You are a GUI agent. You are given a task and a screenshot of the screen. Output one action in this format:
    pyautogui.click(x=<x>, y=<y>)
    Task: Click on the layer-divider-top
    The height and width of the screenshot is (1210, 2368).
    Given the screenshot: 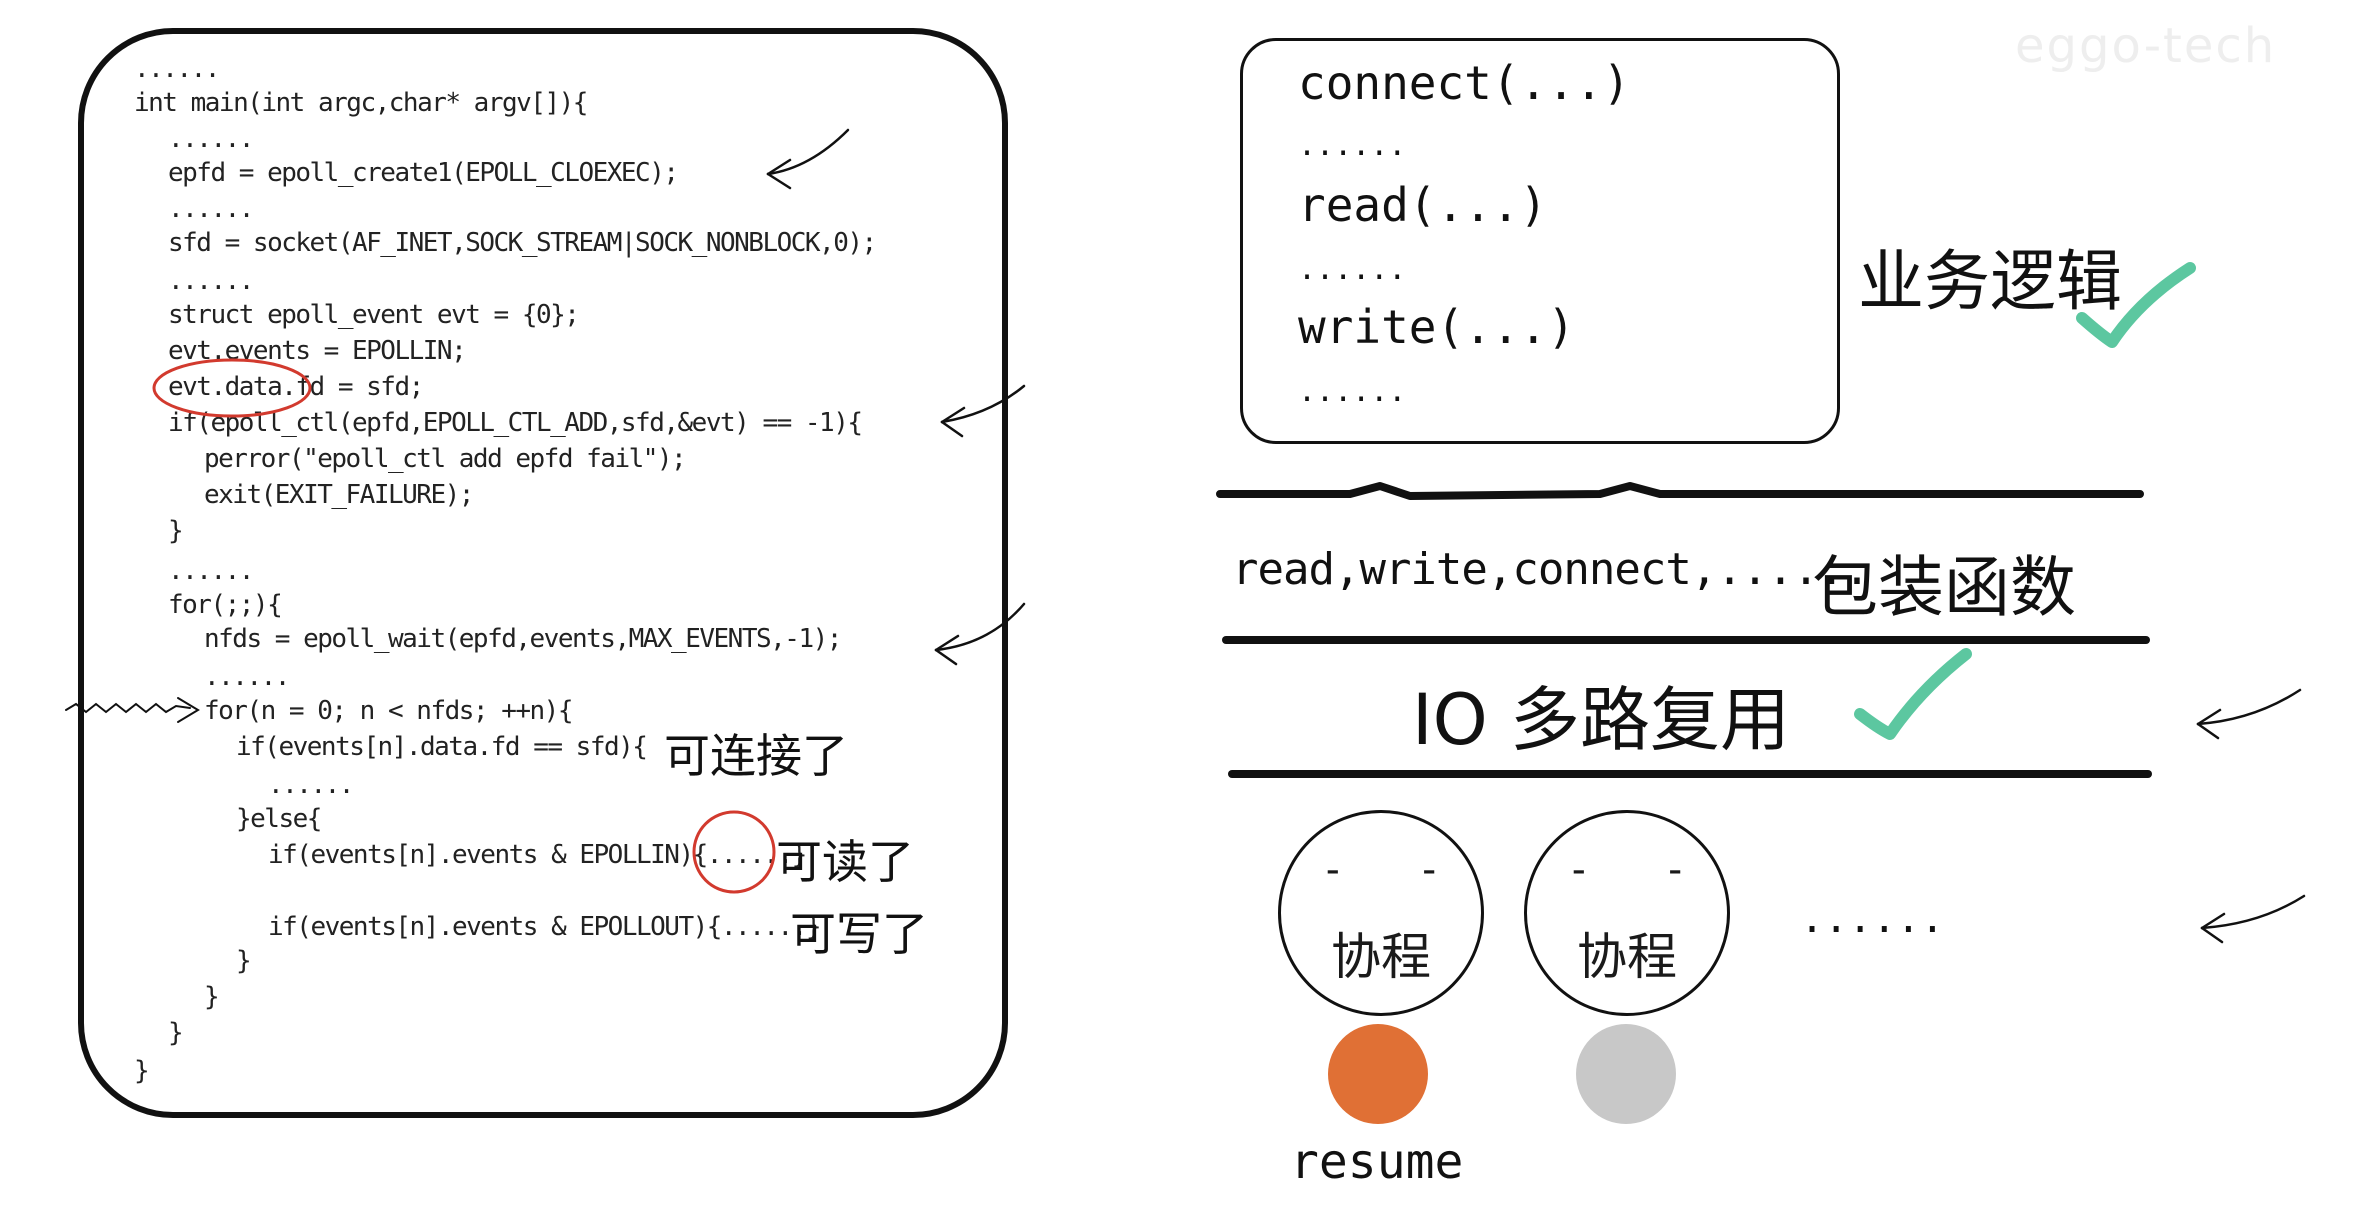 What is the action you would take?
    pyautogui.click(x=1680, y=491)
    